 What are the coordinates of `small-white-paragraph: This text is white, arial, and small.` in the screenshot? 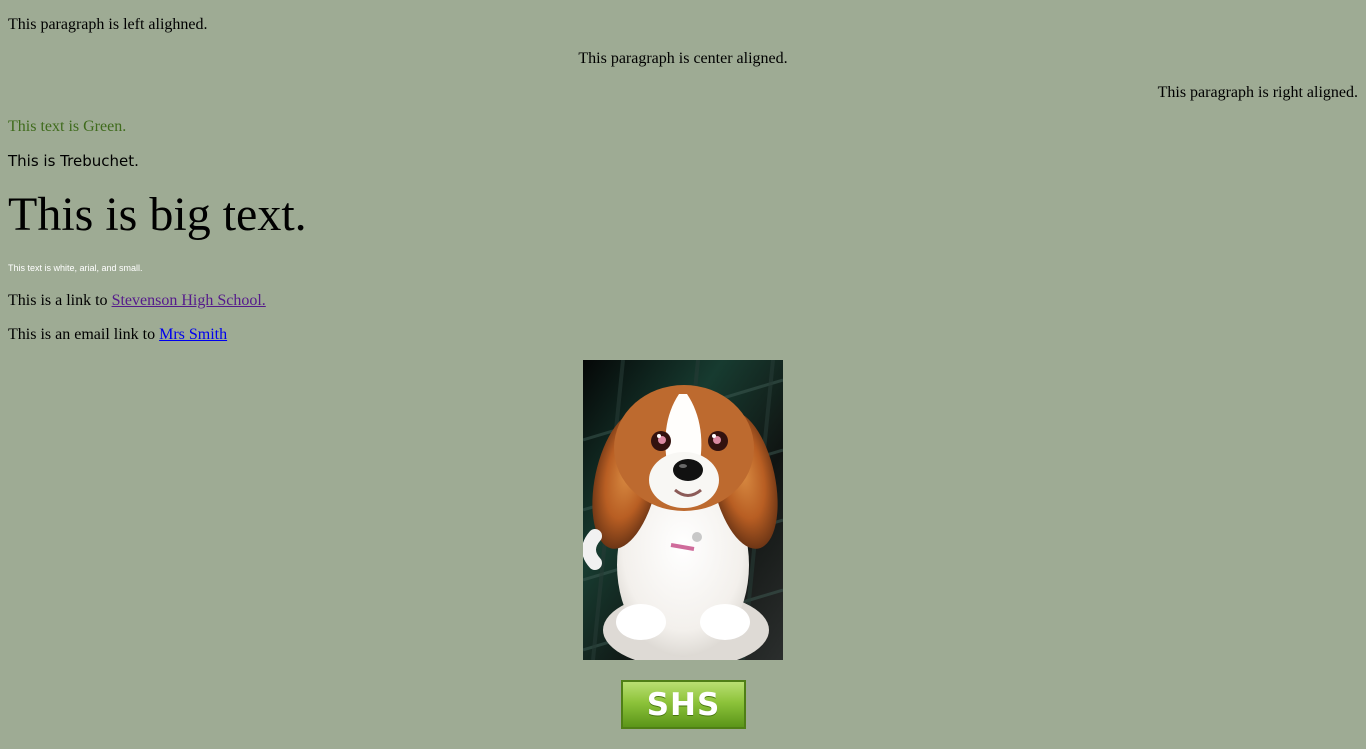 It's located at (75, 268).